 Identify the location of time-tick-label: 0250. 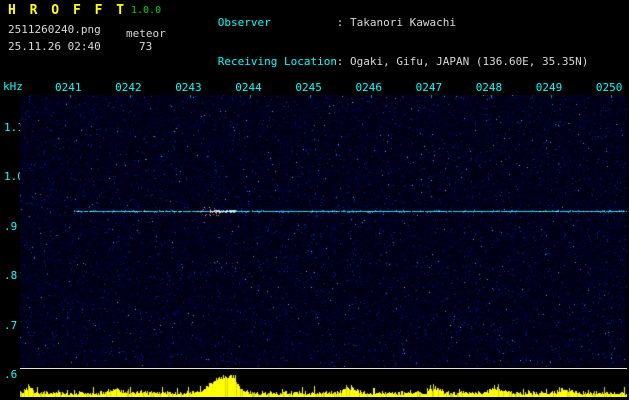
(609, 87).